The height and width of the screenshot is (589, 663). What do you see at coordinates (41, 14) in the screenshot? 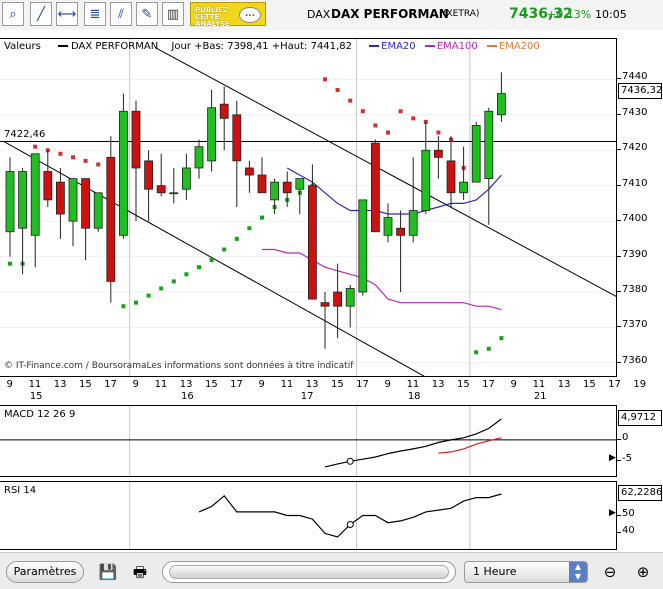
I see `line-tool-icon: ╱` at bounding box center [41, 14].